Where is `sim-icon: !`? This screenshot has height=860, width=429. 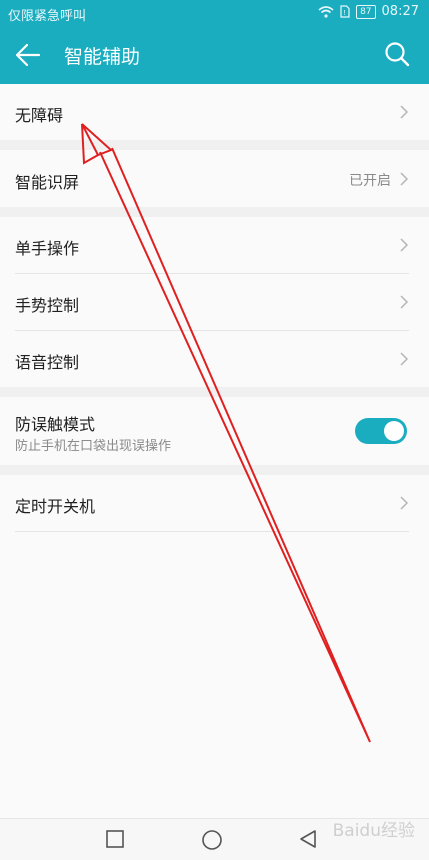 sim-icon: ! is located at coordinates (345, 11).